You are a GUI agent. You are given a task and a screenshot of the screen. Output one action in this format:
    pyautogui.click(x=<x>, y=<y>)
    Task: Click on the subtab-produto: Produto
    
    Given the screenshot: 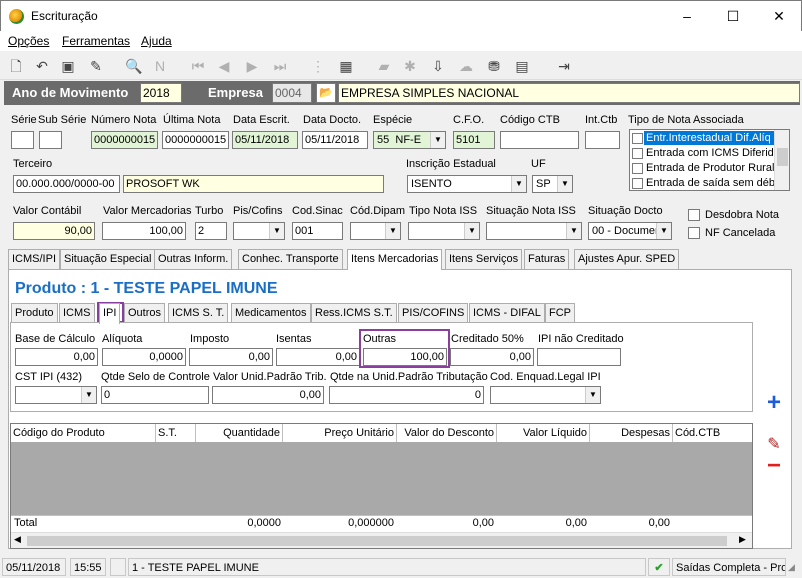 What is the action you would take?
    pyautogui.click(x=34, y=313)
    